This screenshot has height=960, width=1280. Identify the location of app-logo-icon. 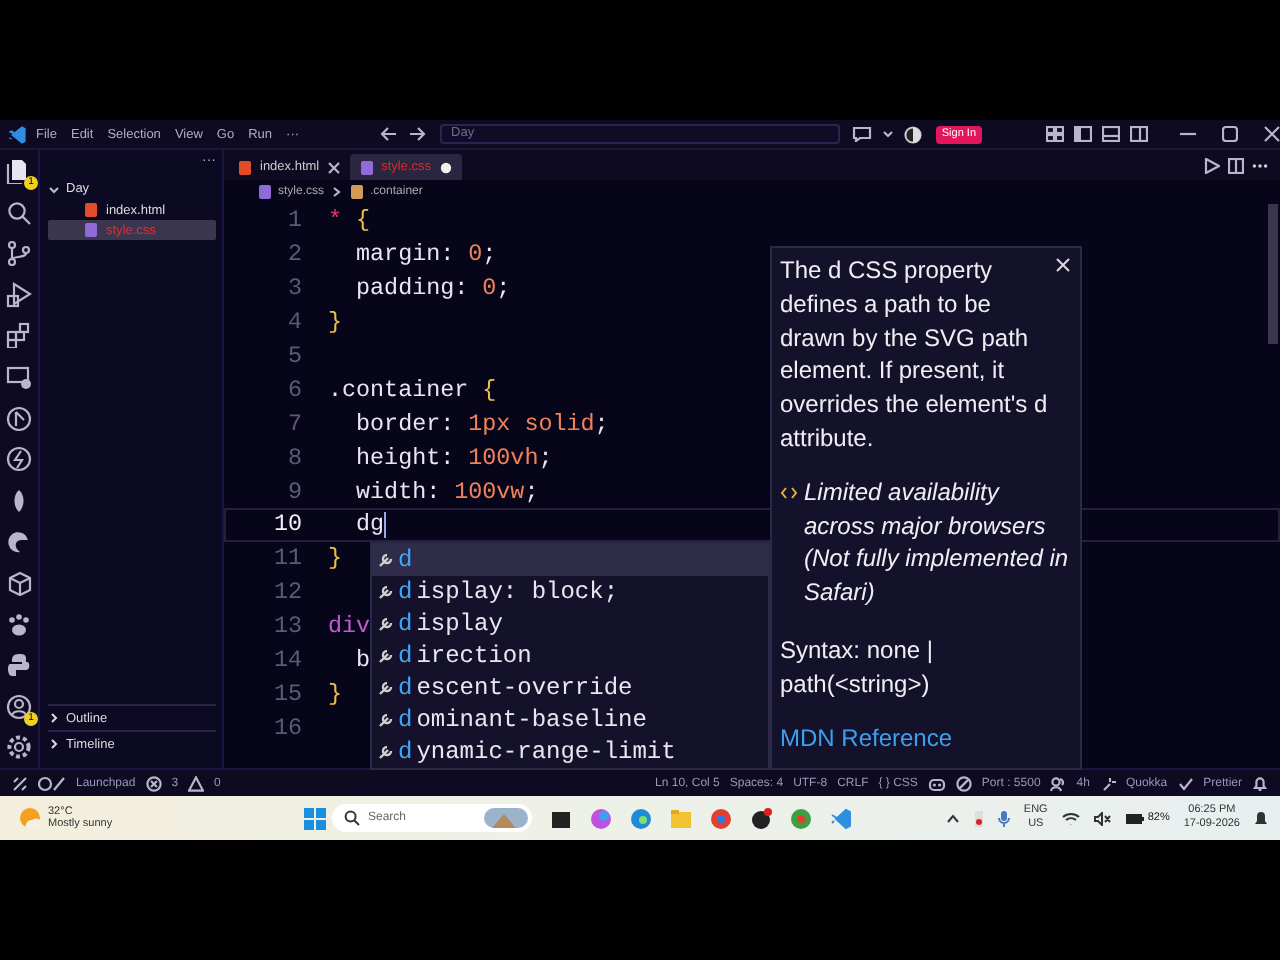
(17, 134).